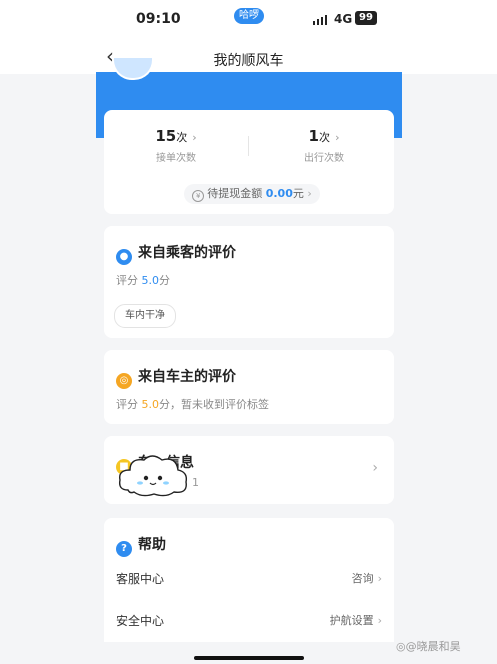  I want to click on status-time: 09:10, so click(158, 19).